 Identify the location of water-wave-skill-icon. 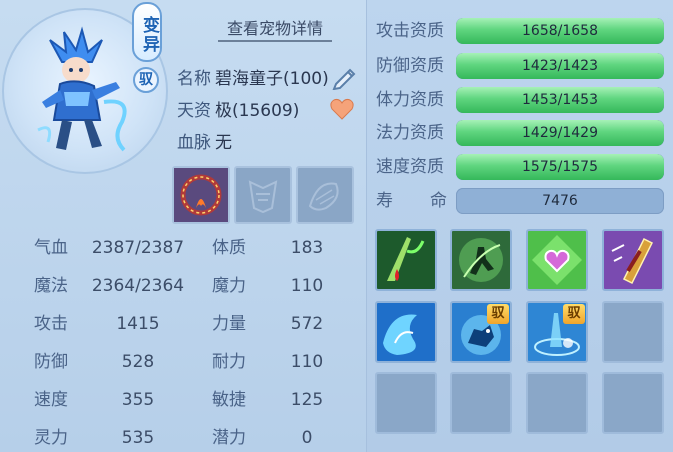
(406, 332).